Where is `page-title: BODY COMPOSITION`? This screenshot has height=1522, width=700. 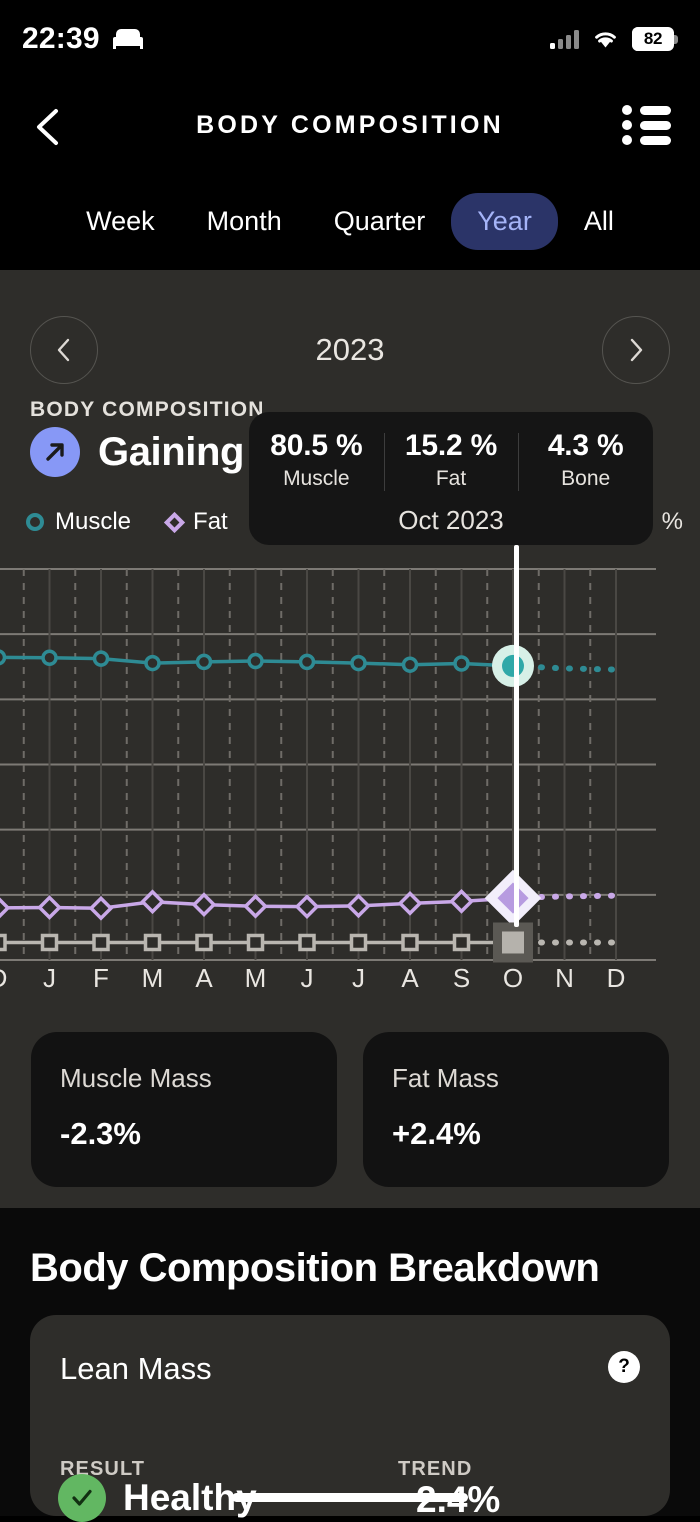 page-title: BODY COMPOSITION is located at coordinates (350, 124).